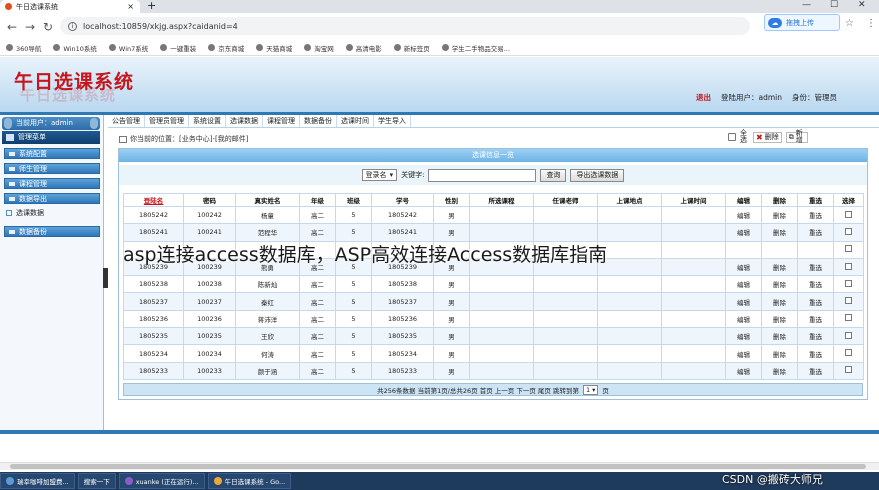 This screenshot has width=879, height=490. What do you see at coordinates (834, 5) in the screenshot?
I see `maximize-icon: ☐` at bounding box center [834, 5].